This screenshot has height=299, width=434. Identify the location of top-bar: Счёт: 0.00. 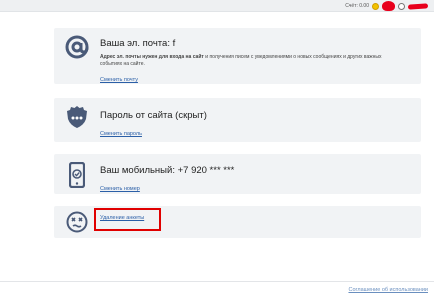
(217, 6).